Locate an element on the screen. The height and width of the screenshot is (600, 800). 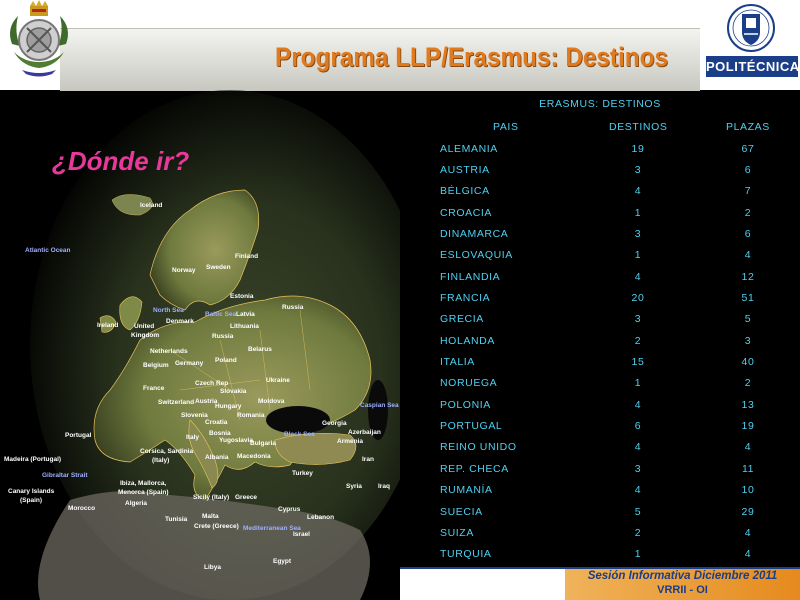
cell-destinos: 15 is located at coordinates (638, 362).